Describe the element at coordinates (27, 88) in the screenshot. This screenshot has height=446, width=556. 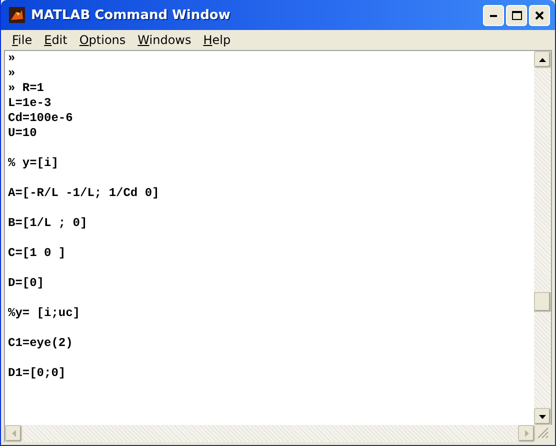
I see `command-line: » R=1` at that location.